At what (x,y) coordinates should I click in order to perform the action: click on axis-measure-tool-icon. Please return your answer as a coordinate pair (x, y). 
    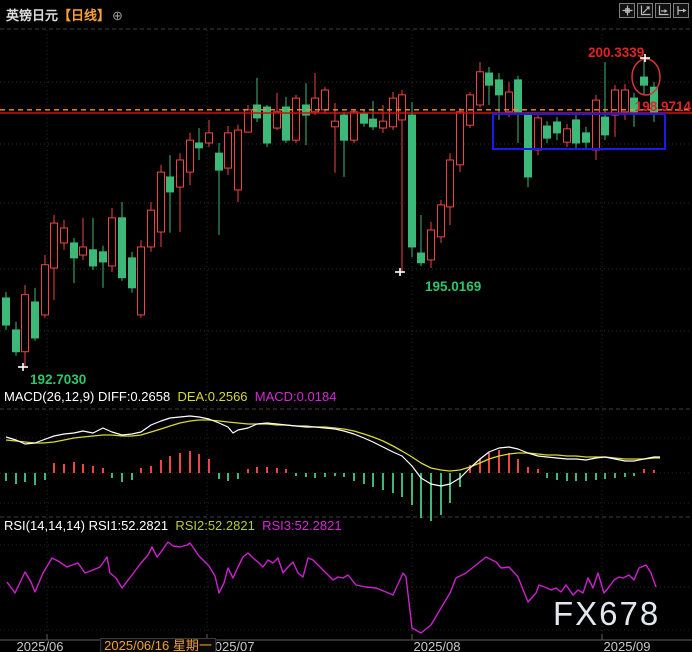
    Looking at the image, I should click on (663, 10).